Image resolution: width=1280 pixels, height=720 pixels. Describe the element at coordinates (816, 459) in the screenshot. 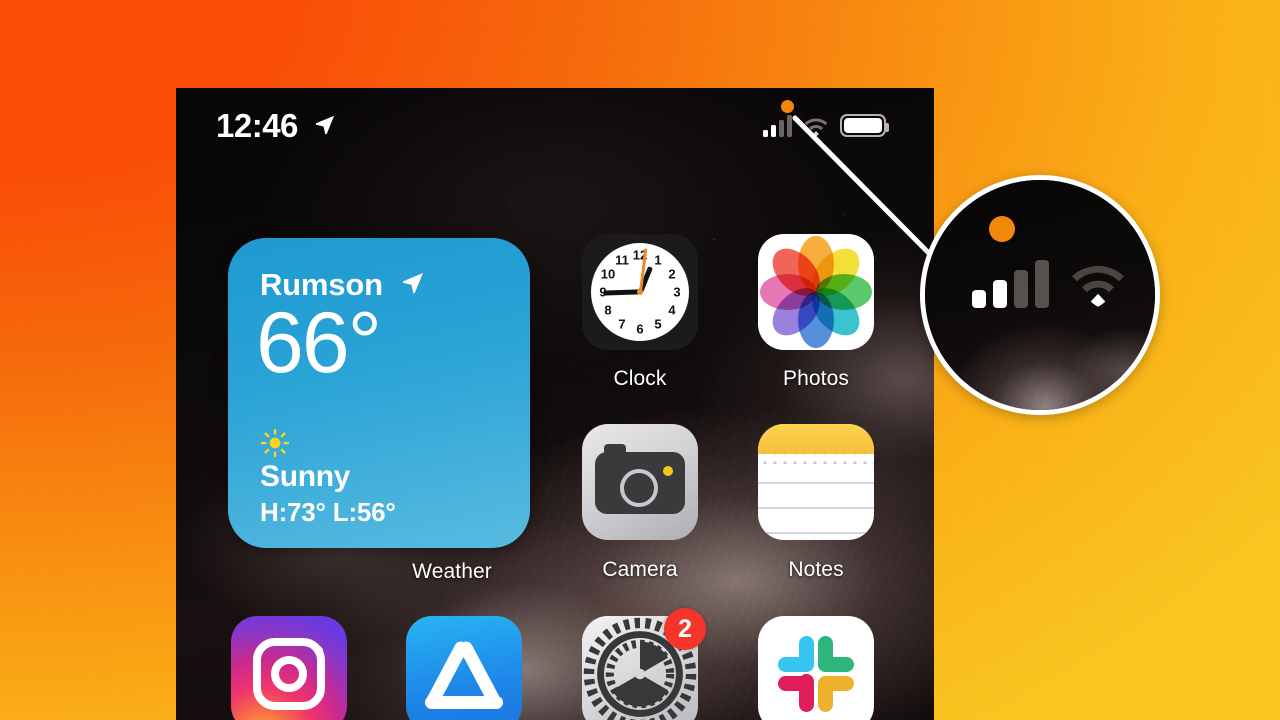

I see `notes-perforation` at that location.